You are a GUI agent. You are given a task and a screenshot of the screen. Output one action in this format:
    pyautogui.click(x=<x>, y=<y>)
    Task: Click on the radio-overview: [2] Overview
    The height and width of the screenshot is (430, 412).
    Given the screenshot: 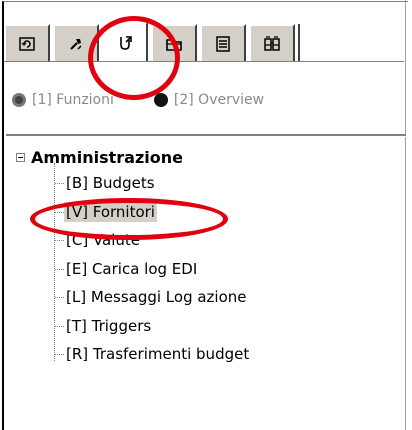 What is the action you would take?
    pyautogui.click(x=209, y=100)
    